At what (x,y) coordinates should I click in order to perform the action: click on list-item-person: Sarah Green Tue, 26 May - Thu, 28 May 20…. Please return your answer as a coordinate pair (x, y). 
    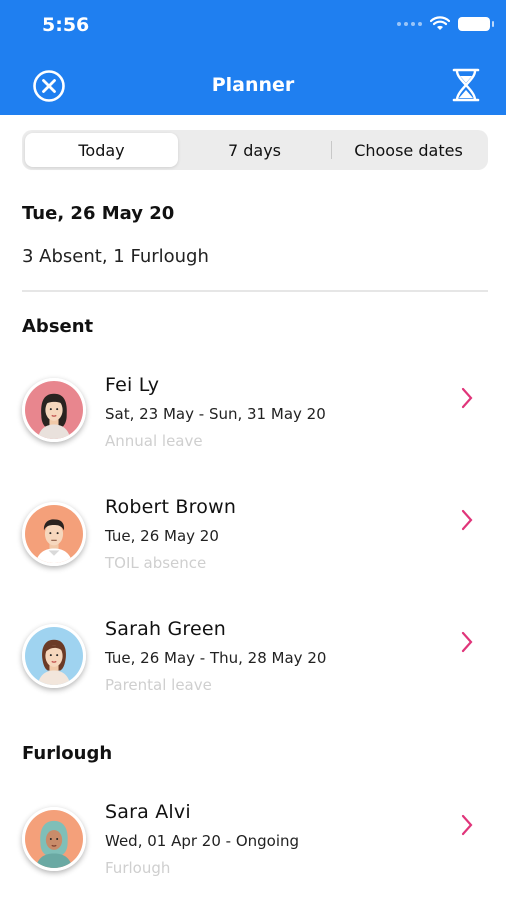
    Looking at the image, I should click on (253, 668).